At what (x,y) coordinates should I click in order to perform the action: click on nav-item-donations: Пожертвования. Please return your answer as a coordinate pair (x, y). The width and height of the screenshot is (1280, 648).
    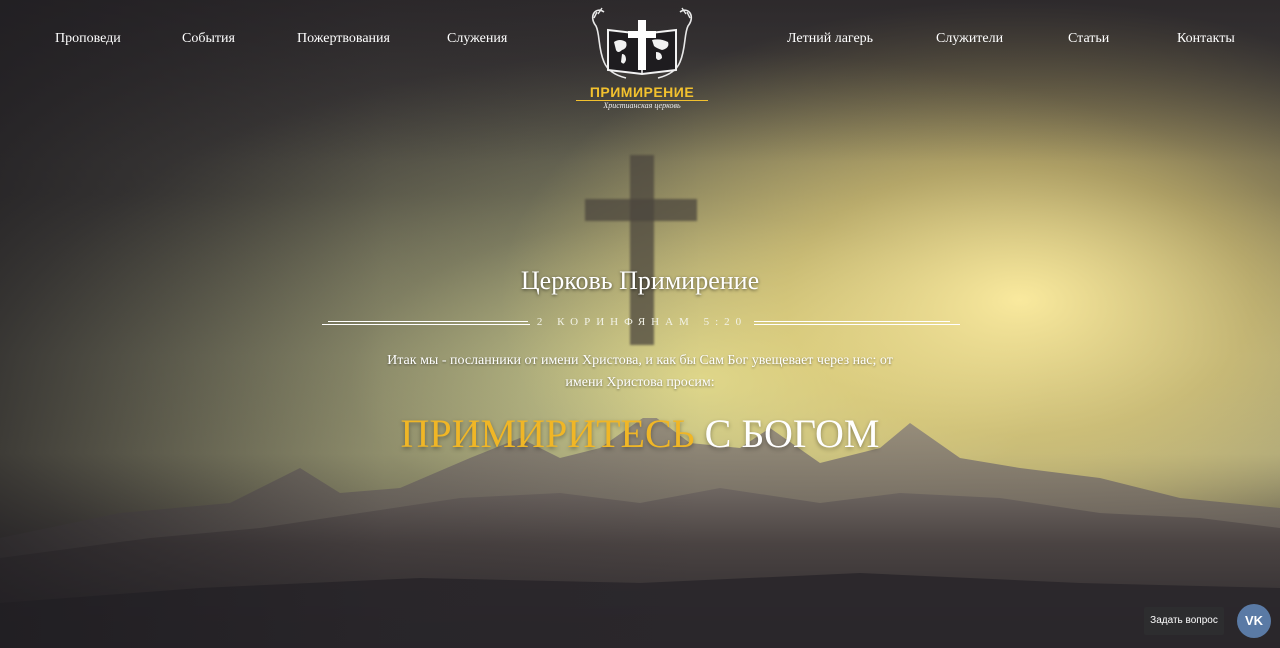
    Looking at the image, I should click on (343, 39).